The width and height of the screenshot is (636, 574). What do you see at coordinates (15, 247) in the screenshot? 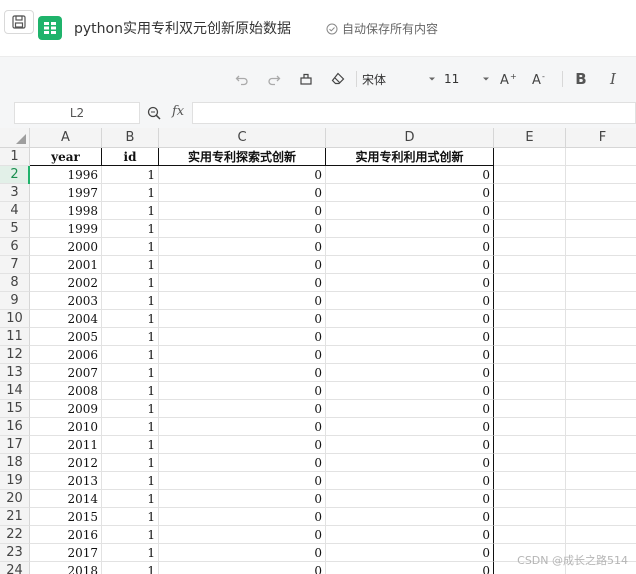
I see `row-header-6: 6` at bounding box center [15, 247].